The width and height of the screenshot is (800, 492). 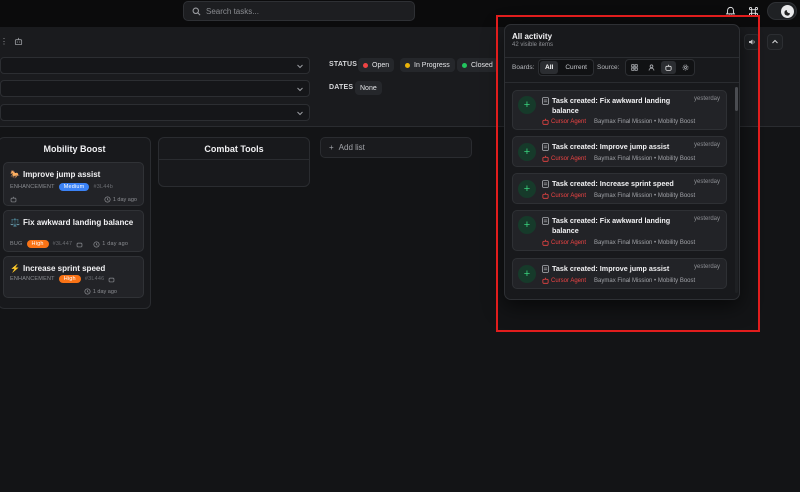 I want to click on task-meta: BUG High #3L447 1 day ago, so click(x=69, y=244).